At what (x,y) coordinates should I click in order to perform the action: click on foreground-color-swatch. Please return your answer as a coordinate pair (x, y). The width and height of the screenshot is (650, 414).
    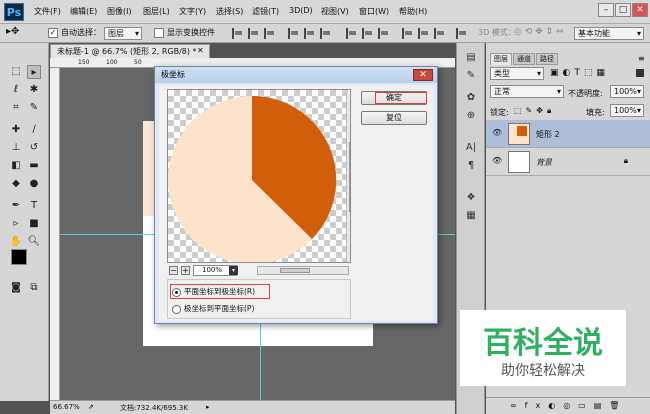
    Looking at the image, I should click on (19, 257).